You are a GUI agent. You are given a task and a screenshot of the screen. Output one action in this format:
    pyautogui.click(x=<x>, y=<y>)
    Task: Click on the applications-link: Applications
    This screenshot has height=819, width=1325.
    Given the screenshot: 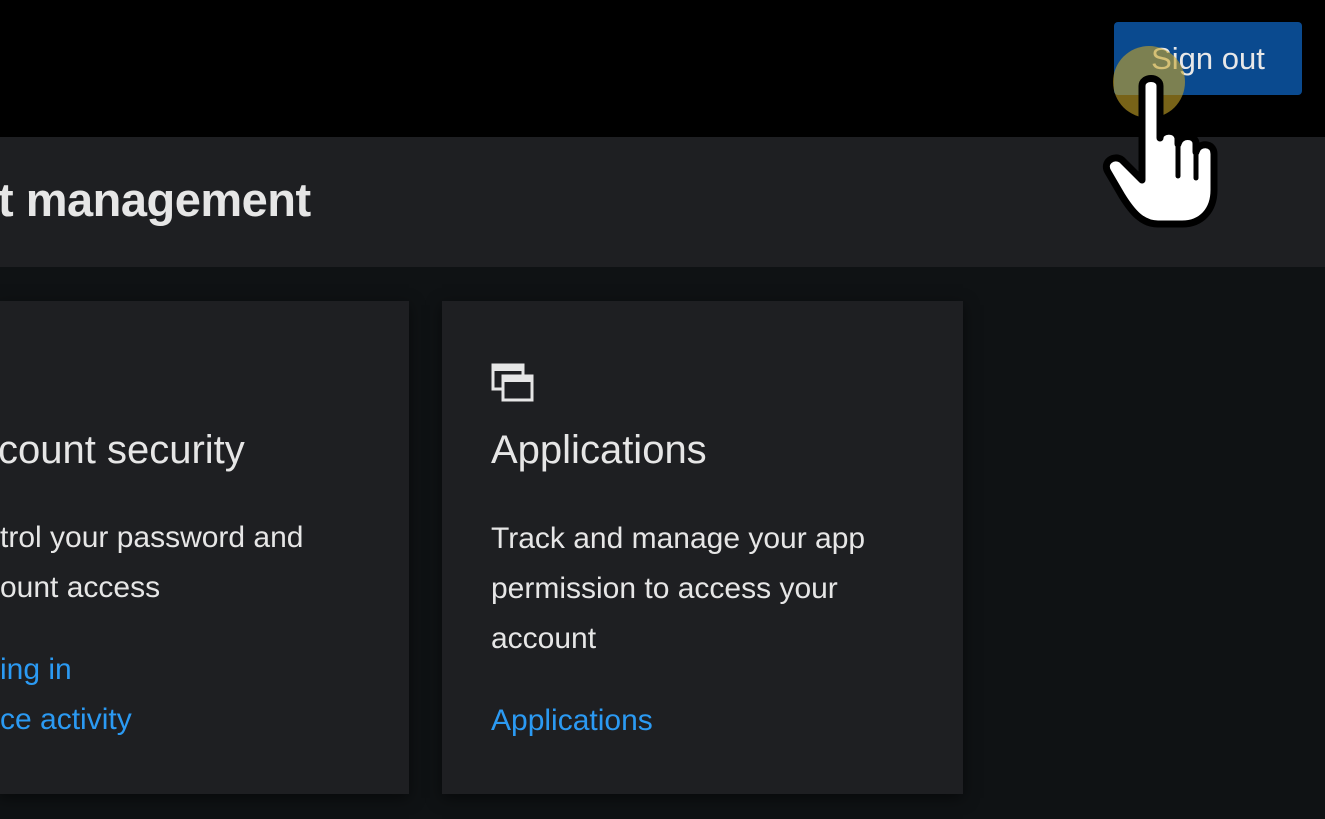 What is the action you would take?
    pyautogui.click(x=572, y=721)
    